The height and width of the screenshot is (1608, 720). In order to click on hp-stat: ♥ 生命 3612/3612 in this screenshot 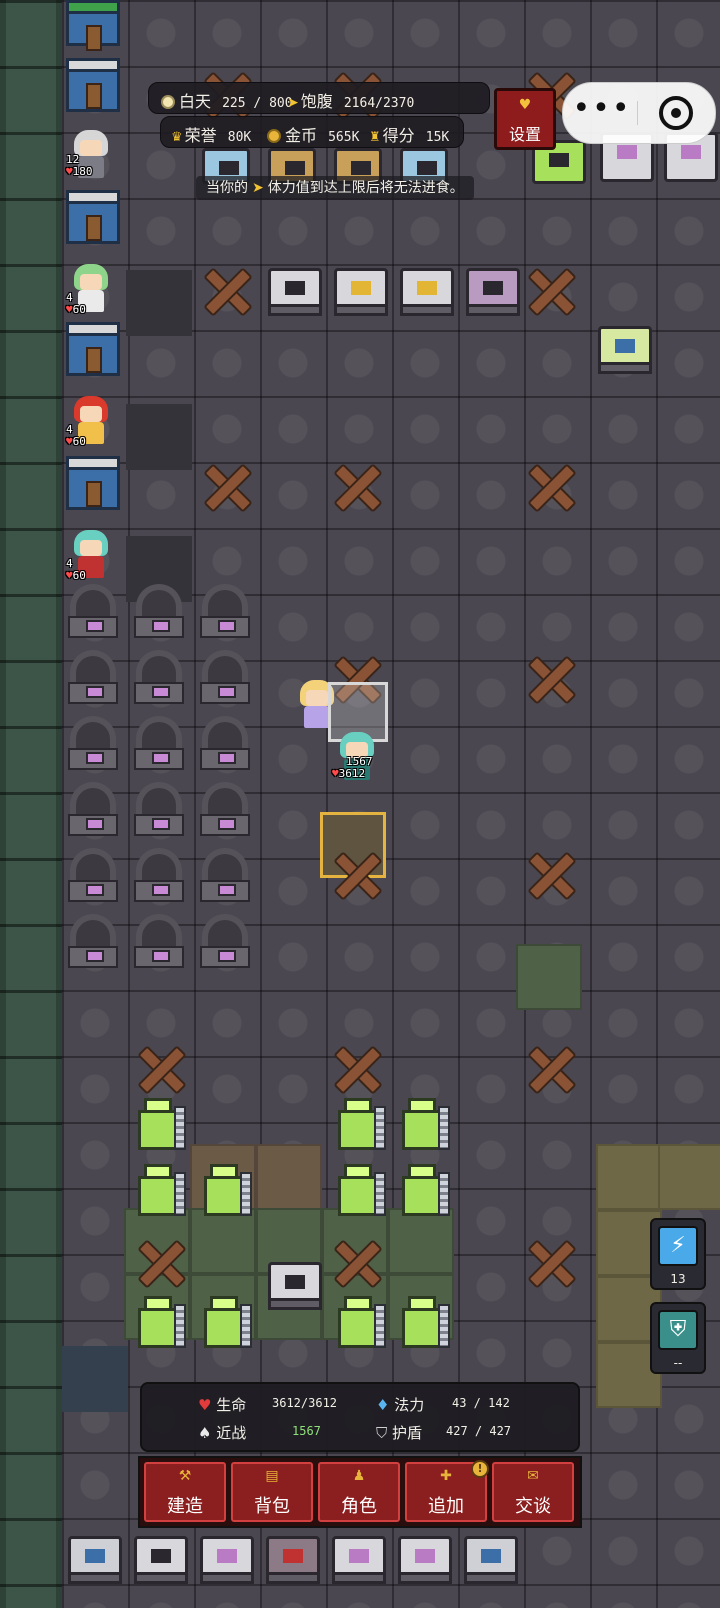, I will do `click(268, 1405)`.